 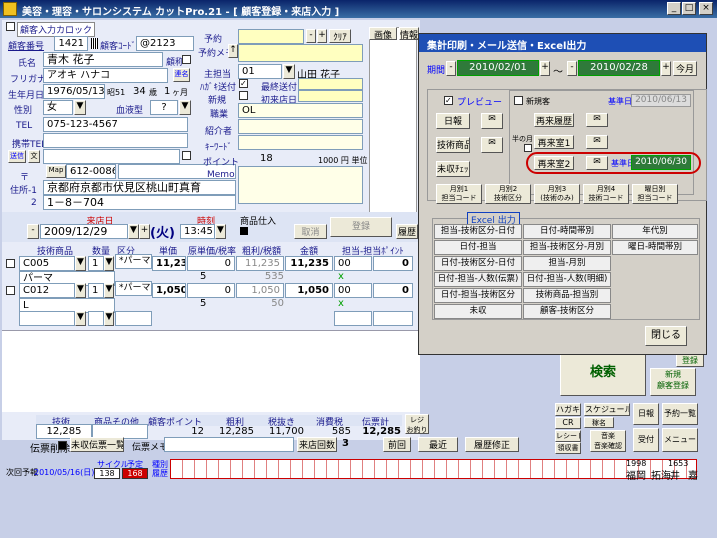 I want to click on excel-date-hour: 日付-時間帯別, so click(x=567, y=231).